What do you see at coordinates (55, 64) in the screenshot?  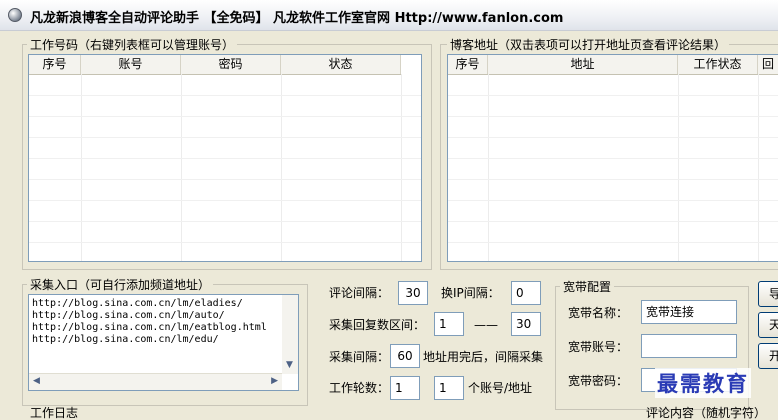 I see `accounts-col-index: 序号` at bounding box center [55, 64].